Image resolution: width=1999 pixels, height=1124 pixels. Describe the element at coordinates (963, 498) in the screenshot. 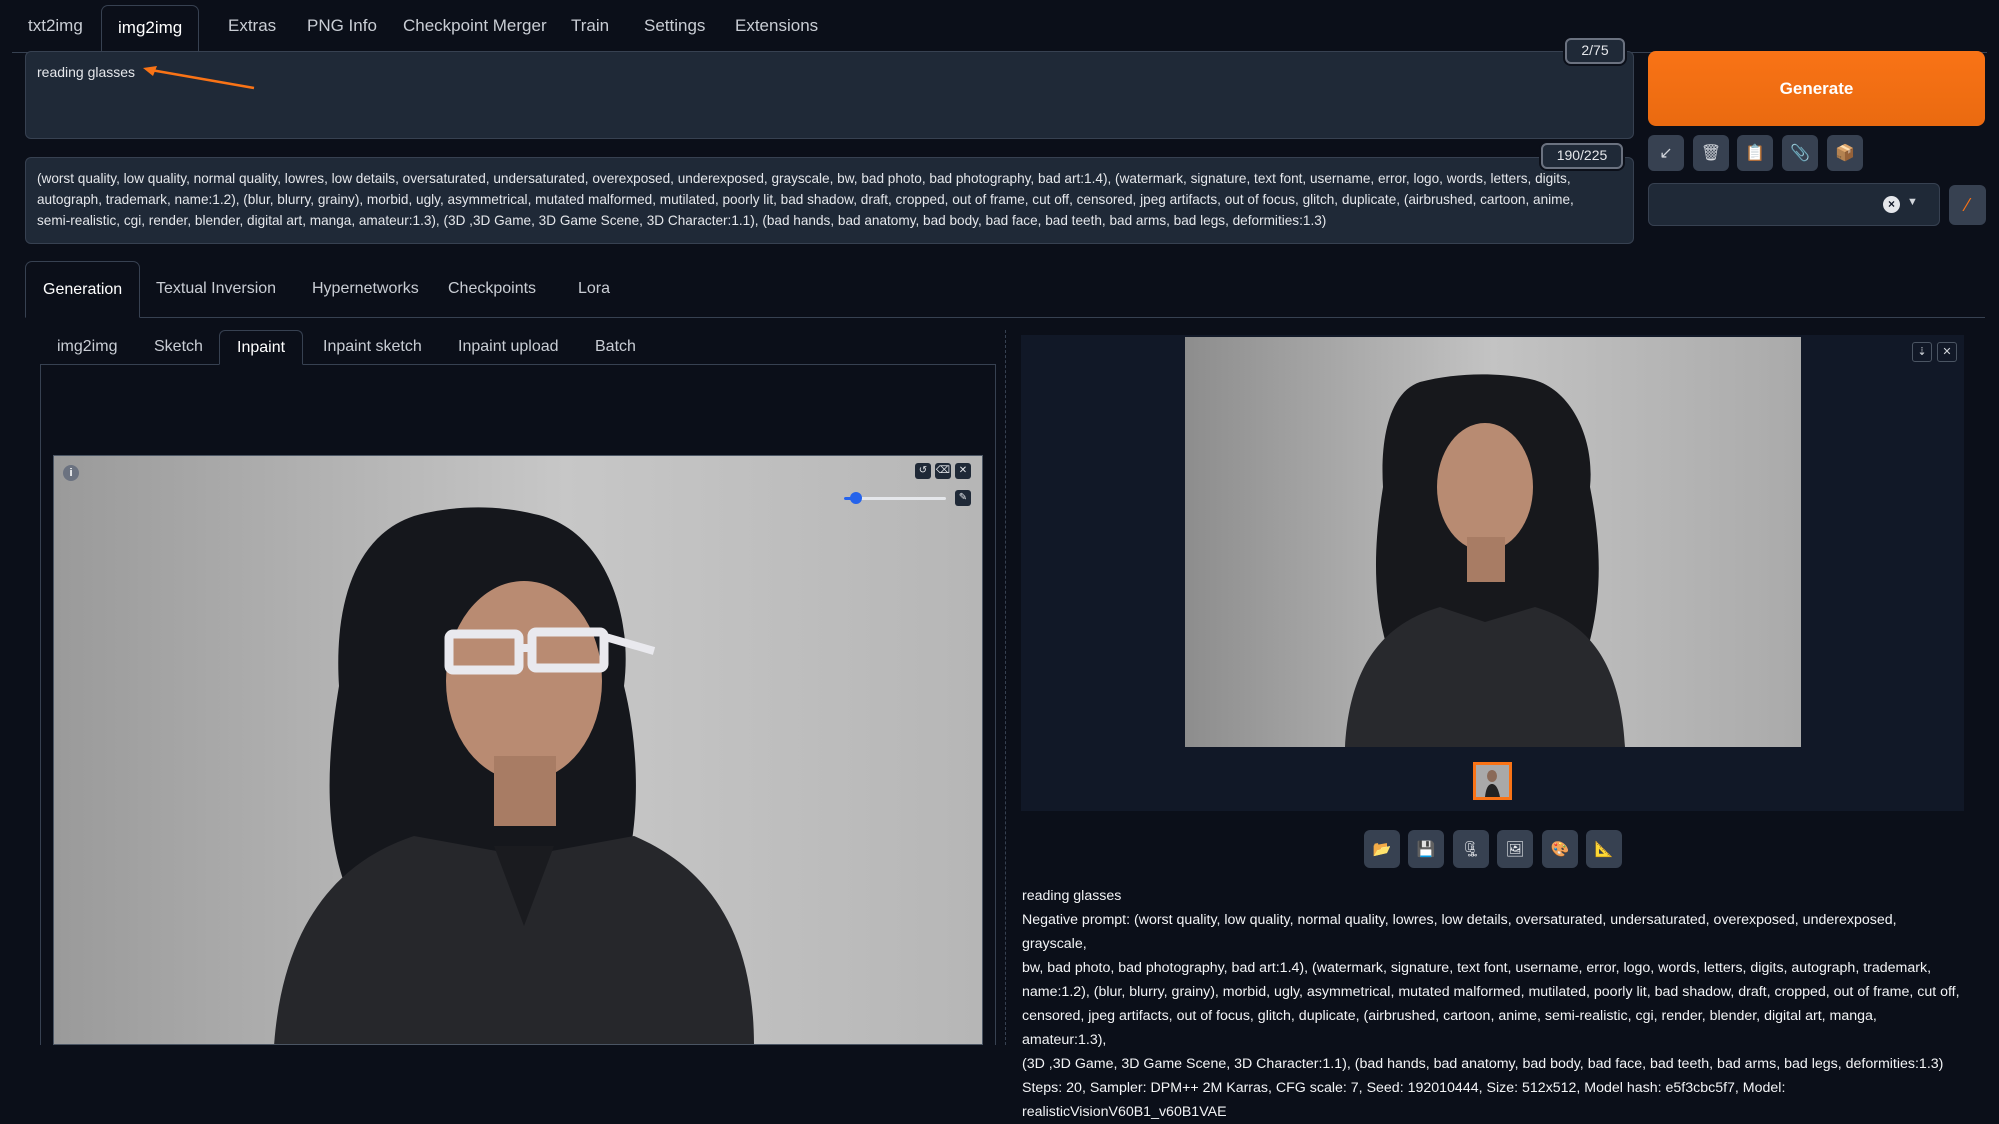

I see `brush-icon: ✎` at that location.